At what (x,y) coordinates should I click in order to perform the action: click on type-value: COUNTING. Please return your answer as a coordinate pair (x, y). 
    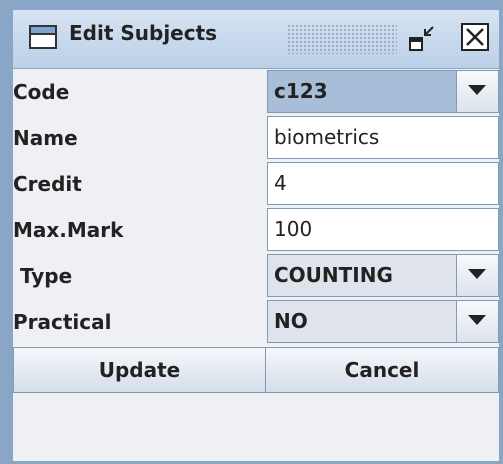
    Looking at the image, I should click on (333, 275).